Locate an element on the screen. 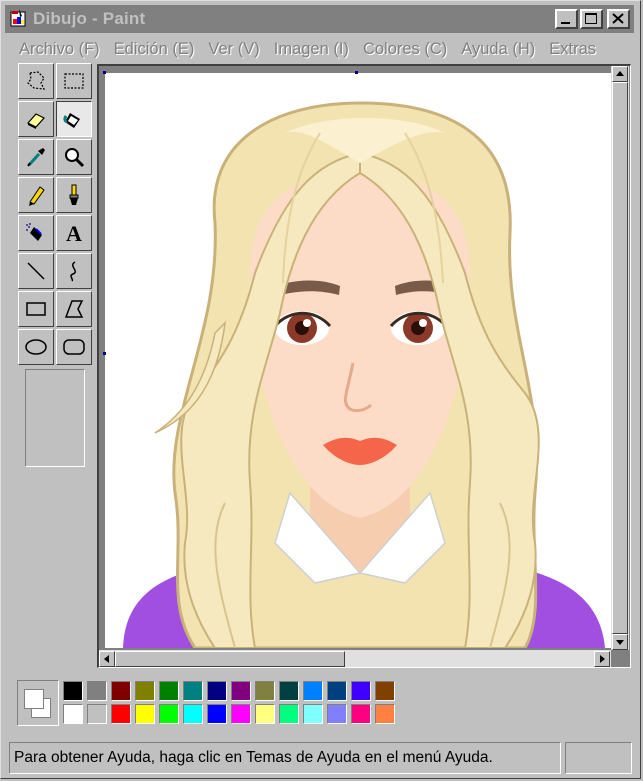 The height and width of the screenshot is (781, 643). free-select-icon is located at coordinates (36, 80).